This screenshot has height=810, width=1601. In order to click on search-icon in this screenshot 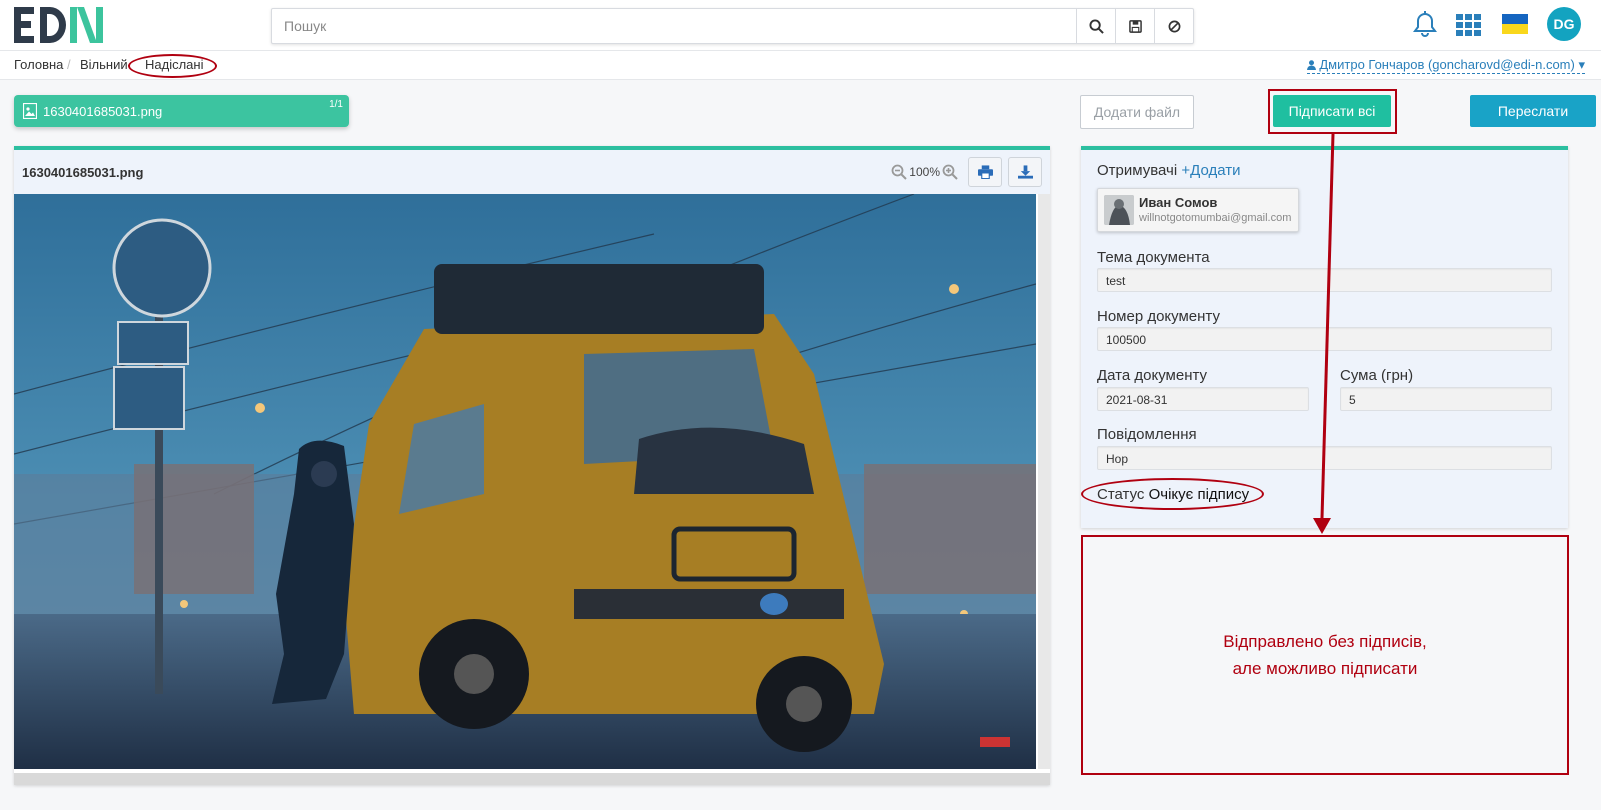, I will do `click(1096, 26)`.